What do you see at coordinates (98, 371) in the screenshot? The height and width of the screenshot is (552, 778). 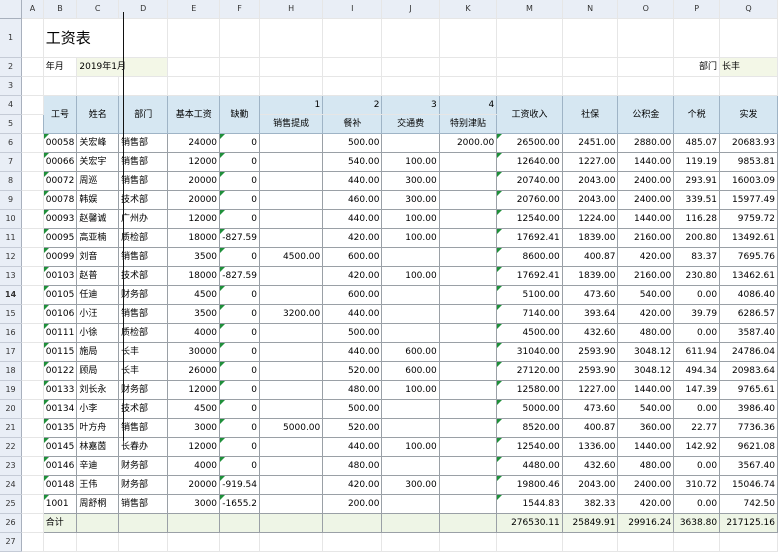 I see `cell-name: 顾局` at bounding box center [98, 371].